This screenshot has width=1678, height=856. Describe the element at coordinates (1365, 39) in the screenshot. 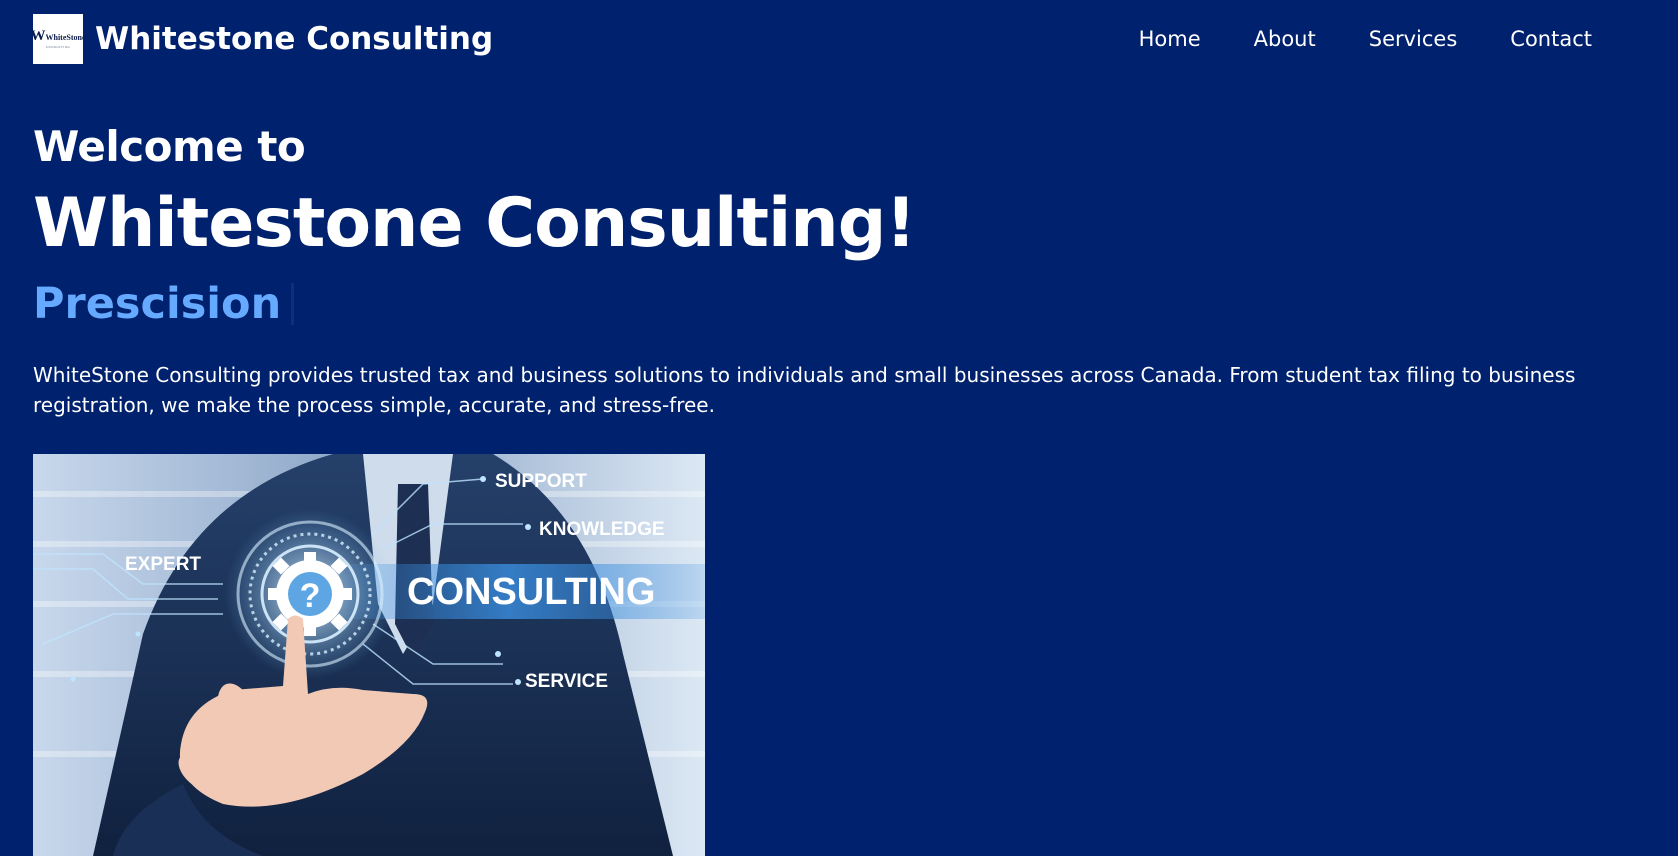

I see `main-nav: Home About Services Contact` at that location.